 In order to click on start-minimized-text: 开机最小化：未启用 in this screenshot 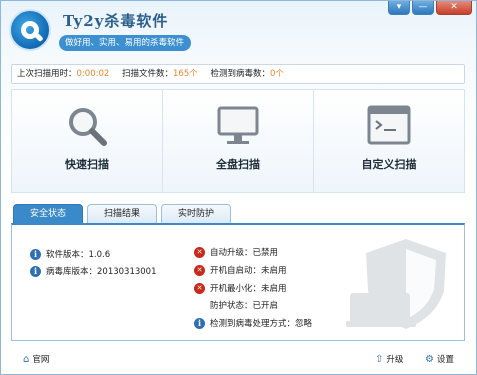, I will do `click(248, 289)`.